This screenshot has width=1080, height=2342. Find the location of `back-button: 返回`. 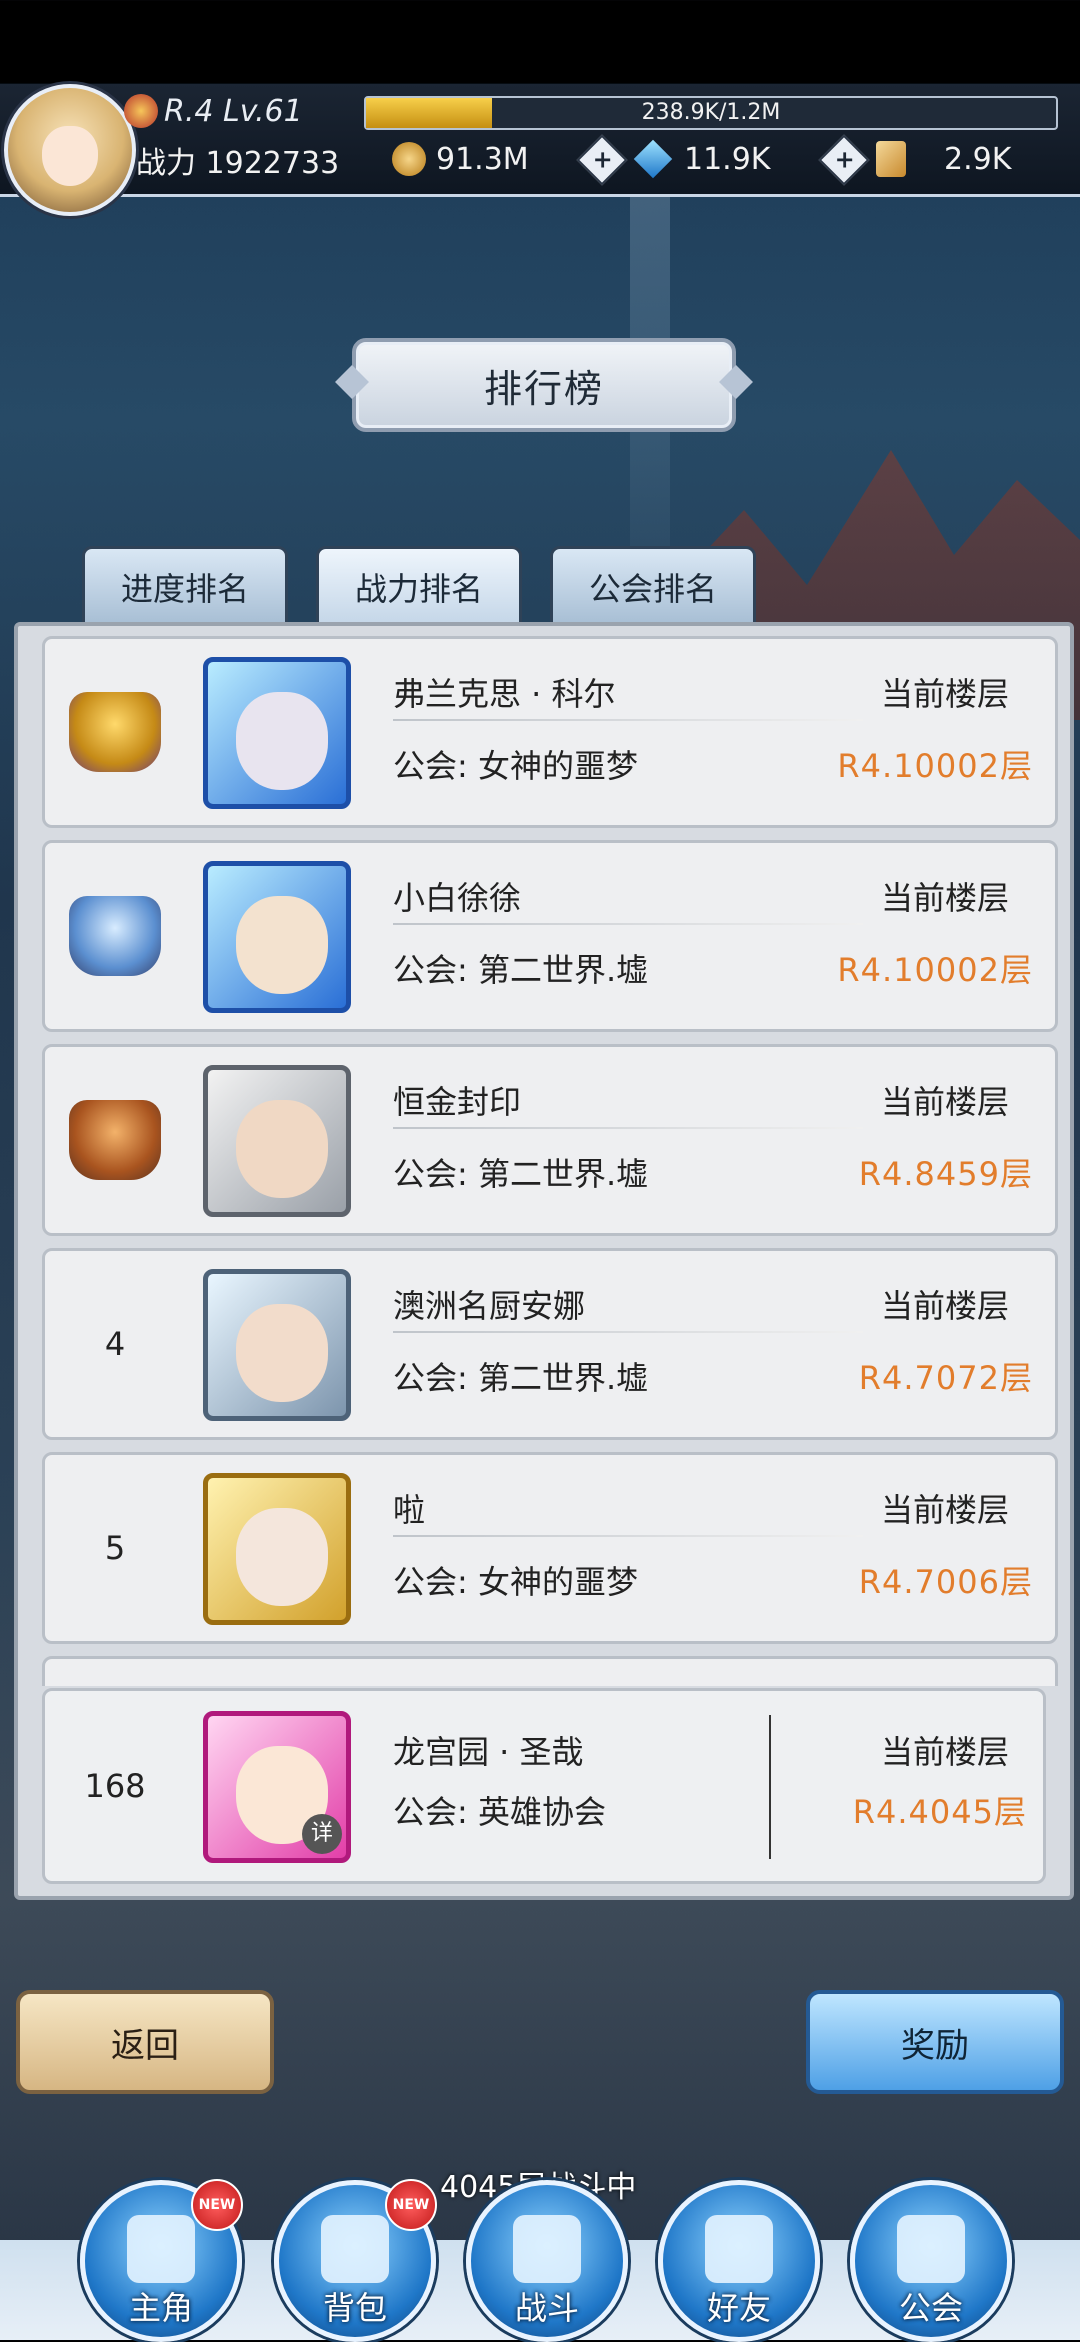

back-button: 返回 is located at coordinates (145, 2042).